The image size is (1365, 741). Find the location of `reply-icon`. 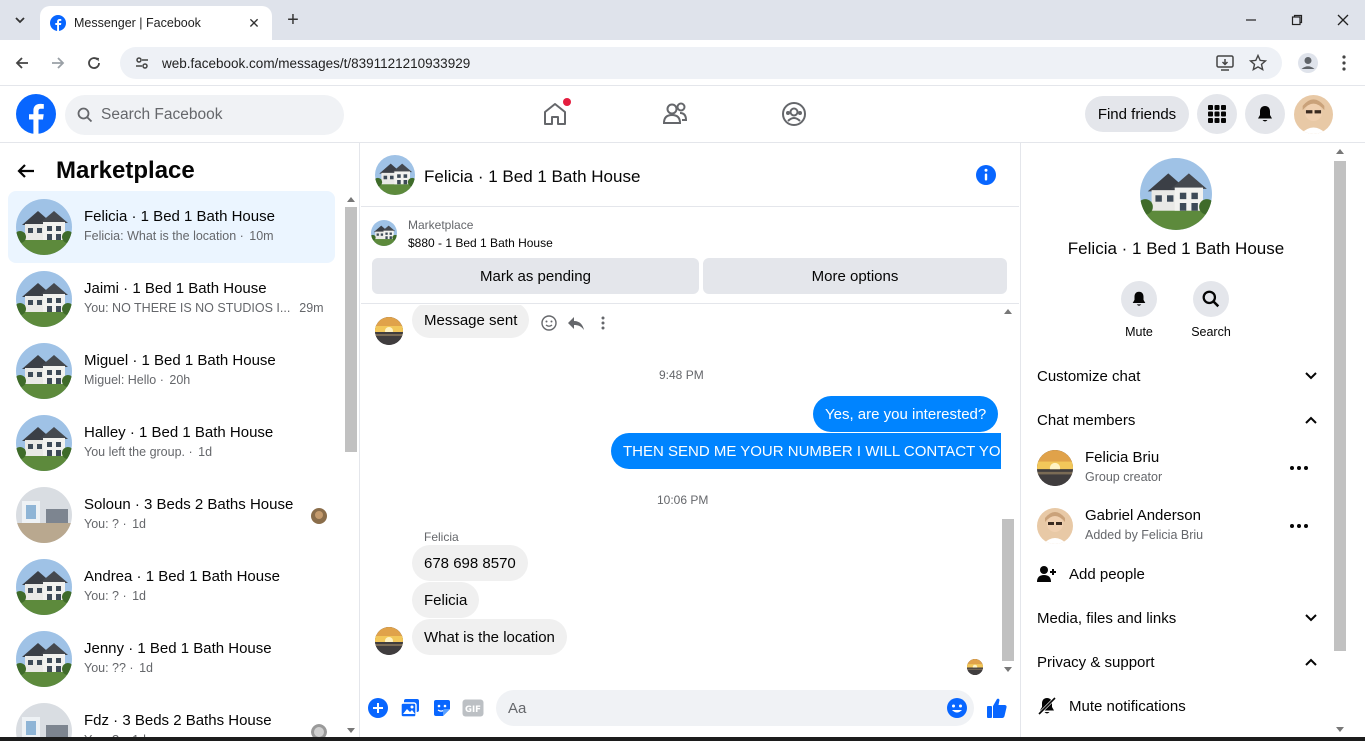

reply-icon is located at coordinates (576, 323).